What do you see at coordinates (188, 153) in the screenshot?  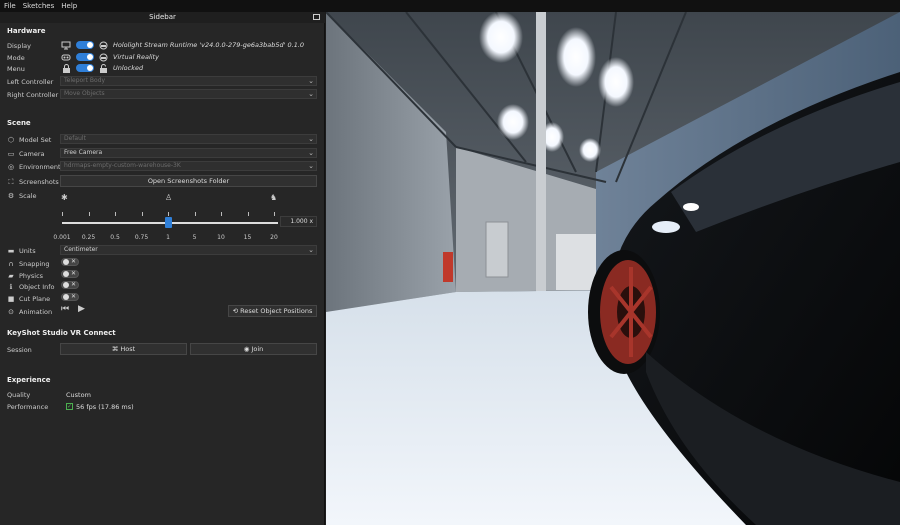 I see `camera-dropdown: Free Camera ⌄` at bounding box center [188, 153].